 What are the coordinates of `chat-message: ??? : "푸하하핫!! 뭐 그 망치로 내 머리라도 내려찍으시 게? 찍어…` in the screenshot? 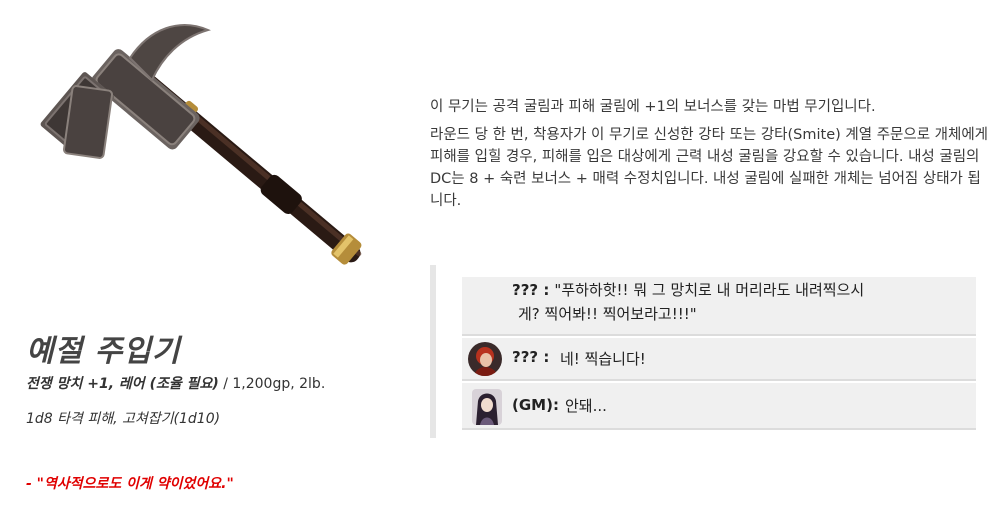 It's located at (719, 306).